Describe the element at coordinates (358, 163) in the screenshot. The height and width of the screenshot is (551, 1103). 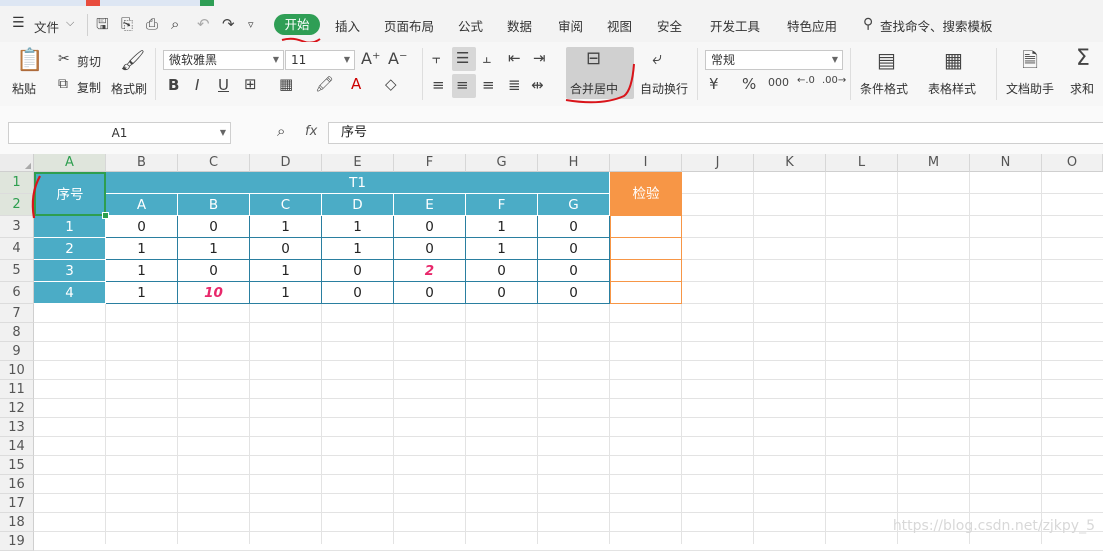
I see `column-header-e: E` at that location.